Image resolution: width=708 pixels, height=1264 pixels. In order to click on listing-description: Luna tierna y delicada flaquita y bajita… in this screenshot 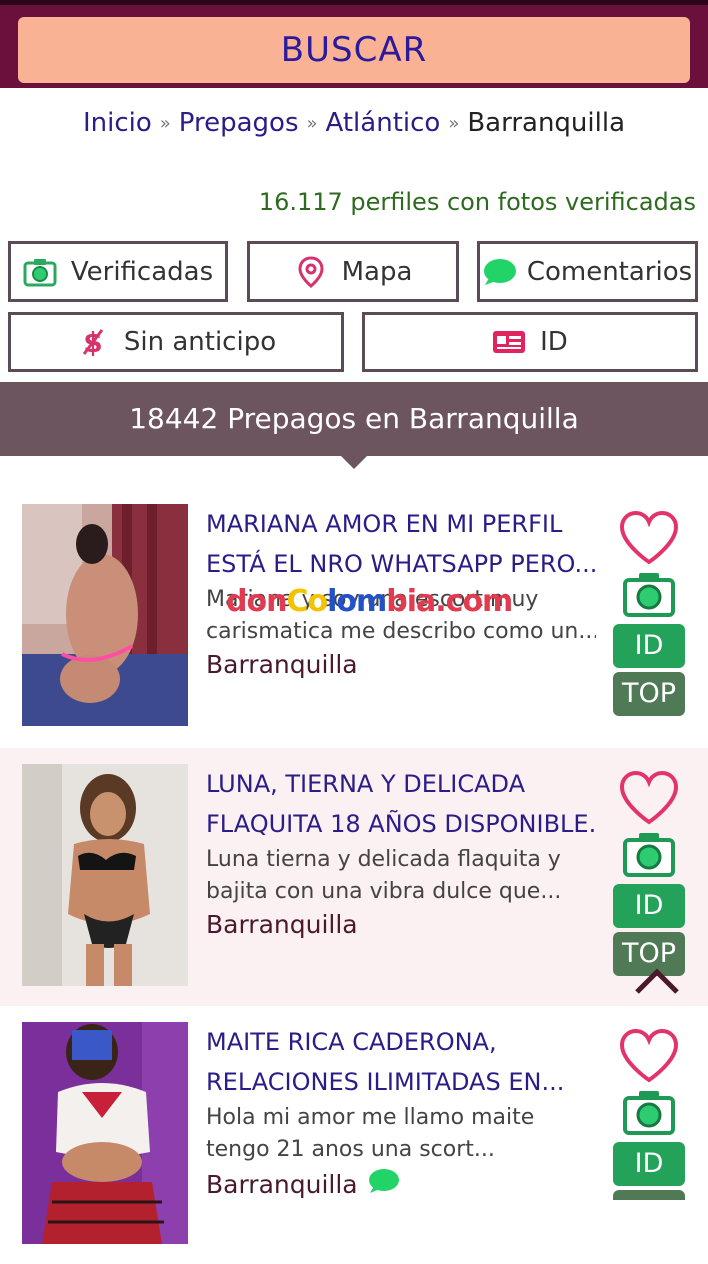, I will do `click(401, 876)`.